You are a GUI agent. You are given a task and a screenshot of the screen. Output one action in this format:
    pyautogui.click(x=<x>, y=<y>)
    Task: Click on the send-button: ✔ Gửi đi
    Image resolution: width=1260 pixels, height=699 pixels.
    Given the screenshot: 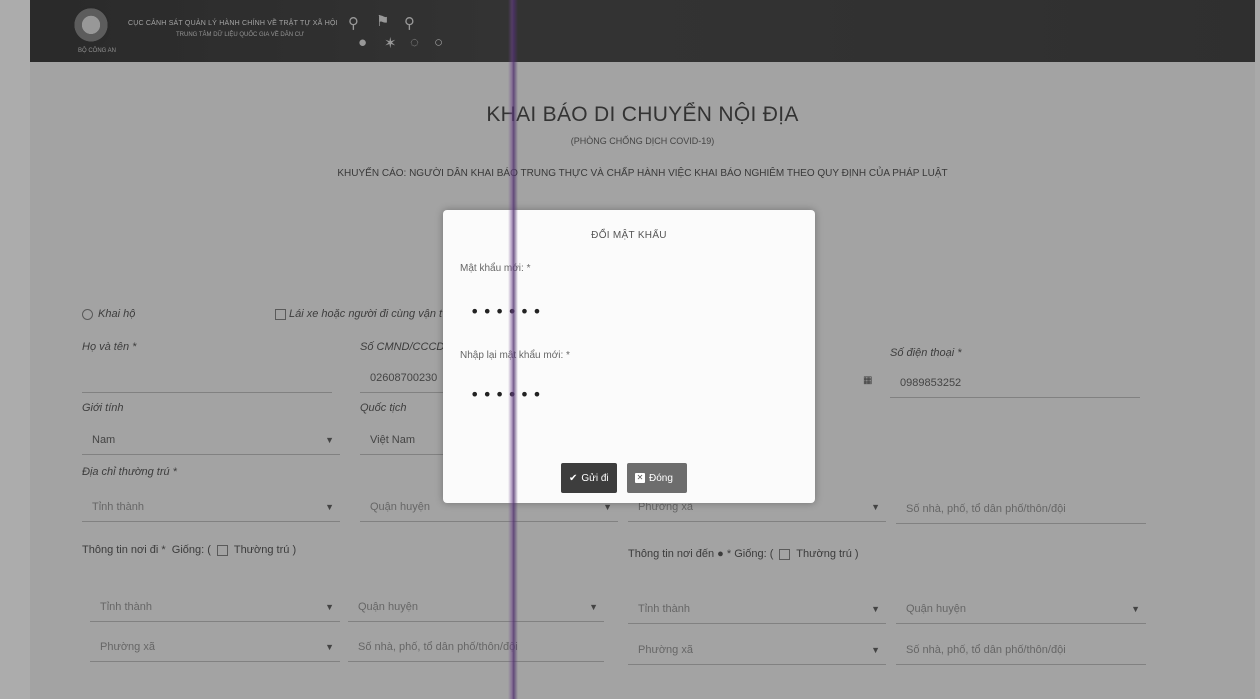 What is the action you would take?
    pyautogui.click(x=589, y=478)
    